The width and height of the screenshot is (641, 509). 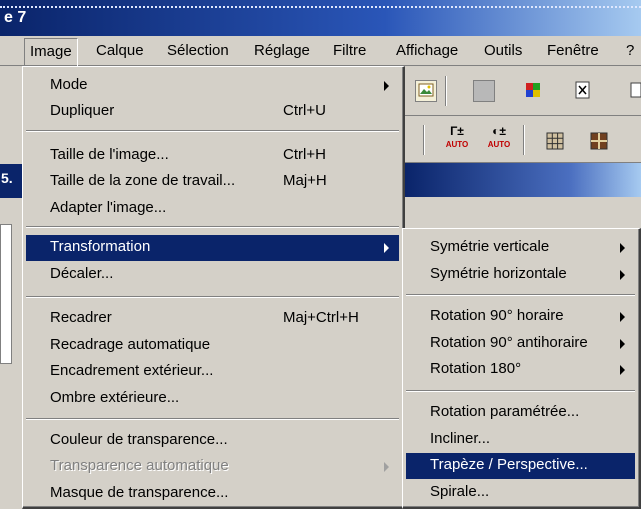 What do you see at coordinates (476, 368) in the screenshot?
I see `menu-item-label: Rotation 180°` at bounding box center [476, 368].